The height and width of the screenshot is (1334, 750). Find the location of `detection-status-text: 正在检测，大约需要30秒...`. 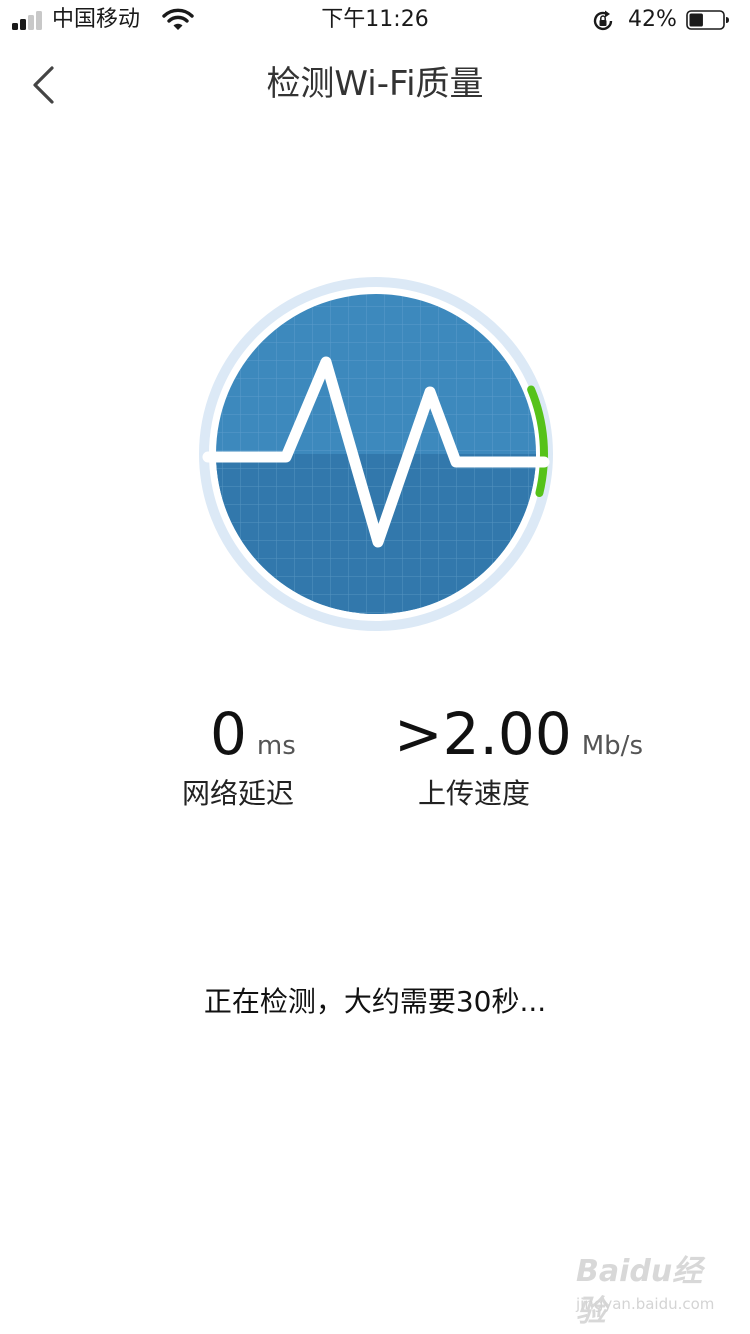

detection-status-text: 正在检测，大约需要30秒... is located at coordinates (375, 1001).